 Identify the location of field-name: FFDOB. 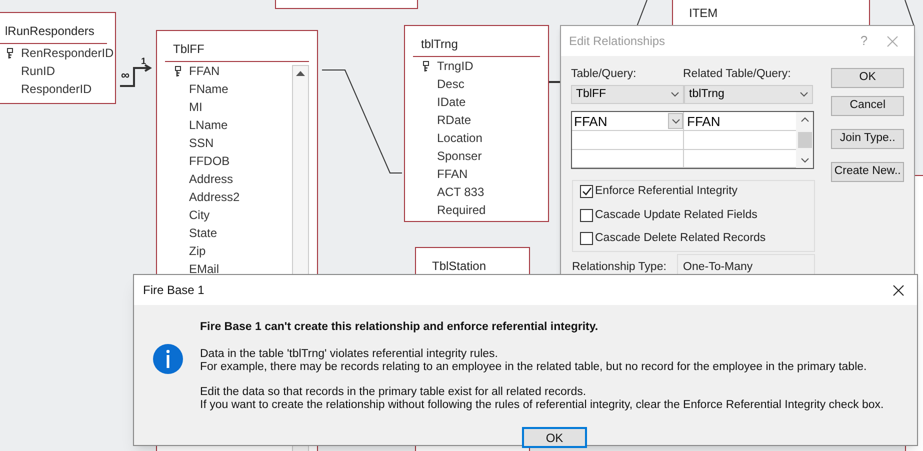
(209, 161).